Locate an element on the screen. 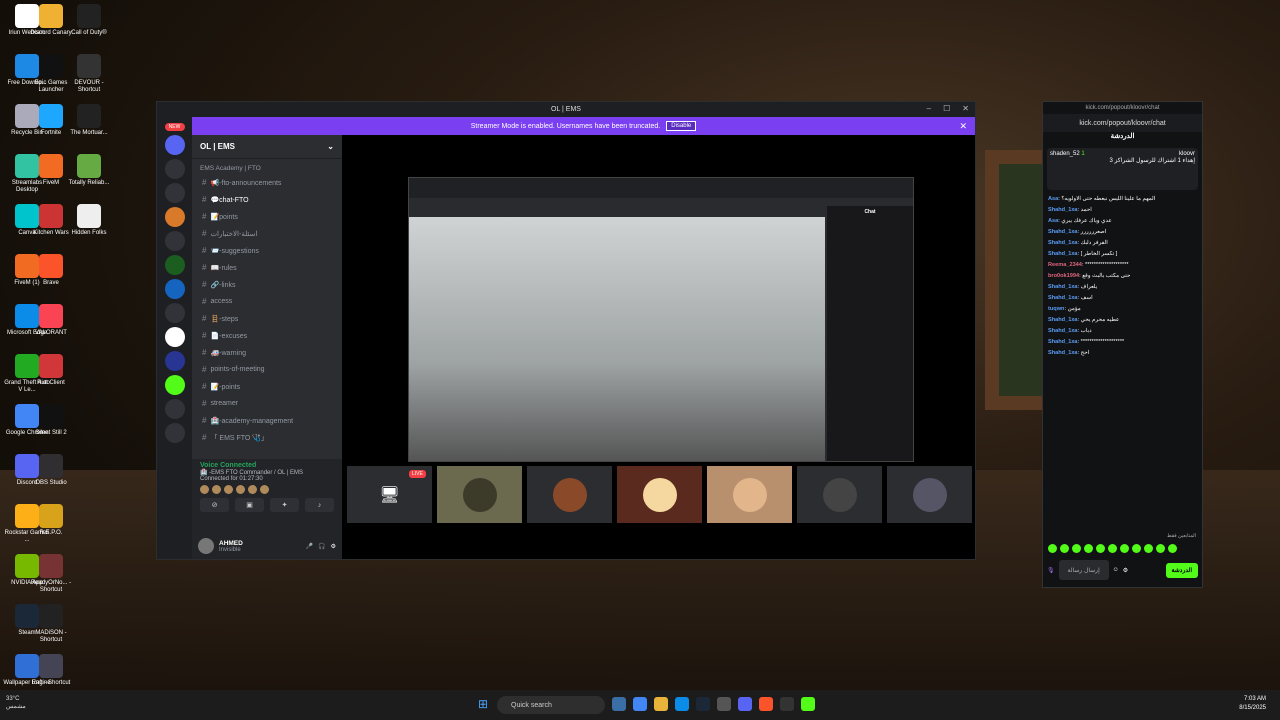 The height and width of the screenshot is (720, 1280). desktop-shortcut: OBS Studio is located at coordinates (51, 480).